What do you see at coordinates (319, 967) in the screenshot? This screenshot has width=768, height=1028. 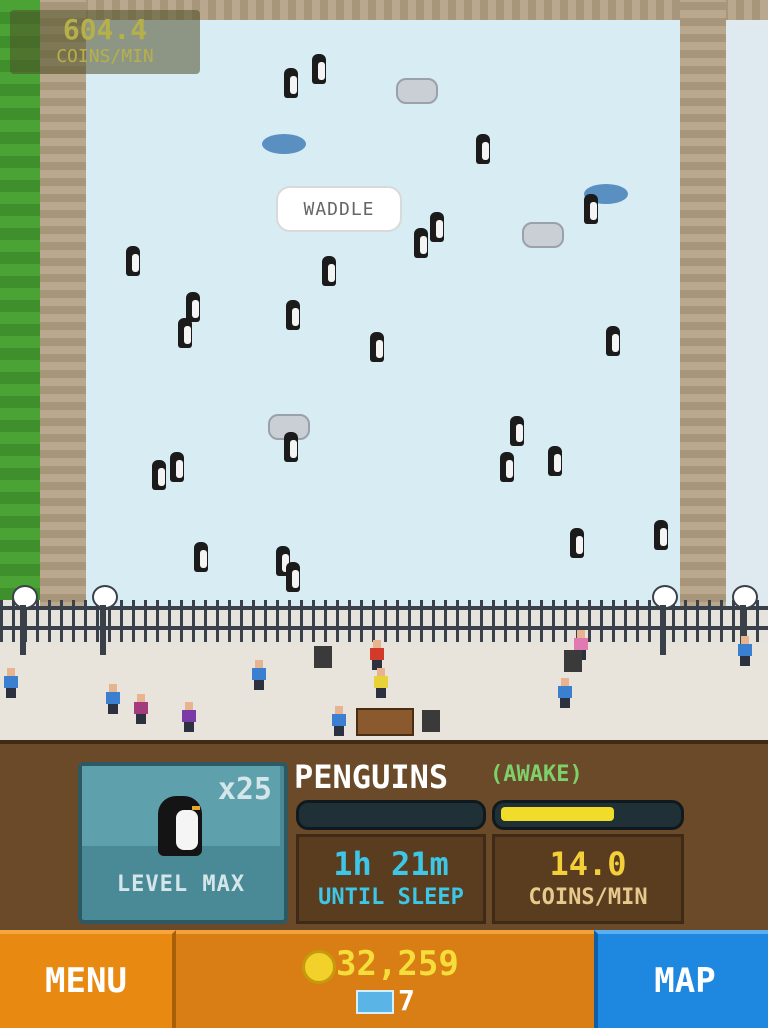 I see `coin-icon` at bounding box center [319, 967].